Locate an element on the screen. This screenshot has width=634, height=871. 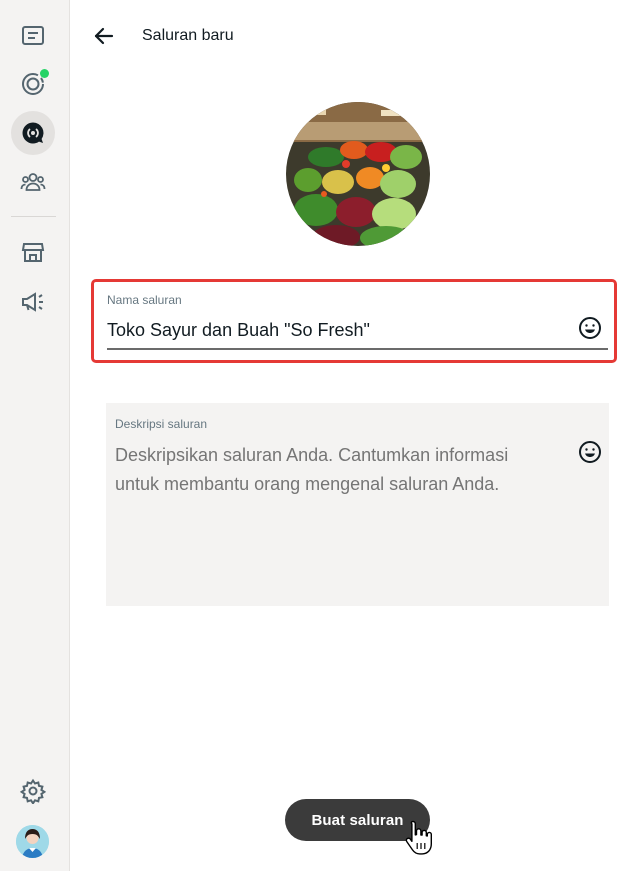
channel-photo is located at coordinates (358, 174).